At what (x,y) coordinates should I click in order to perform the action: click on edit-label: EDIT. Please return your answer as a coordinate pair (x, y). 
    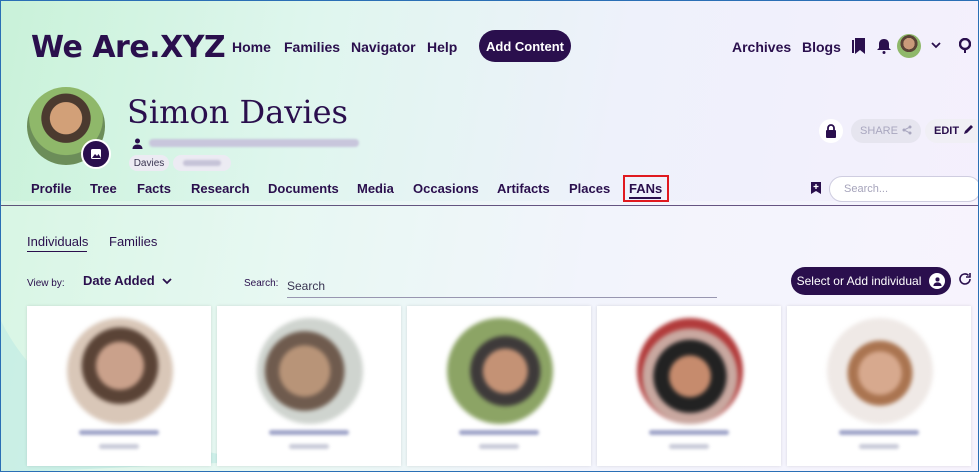
    Looking at the image, I should click on (947, 131).